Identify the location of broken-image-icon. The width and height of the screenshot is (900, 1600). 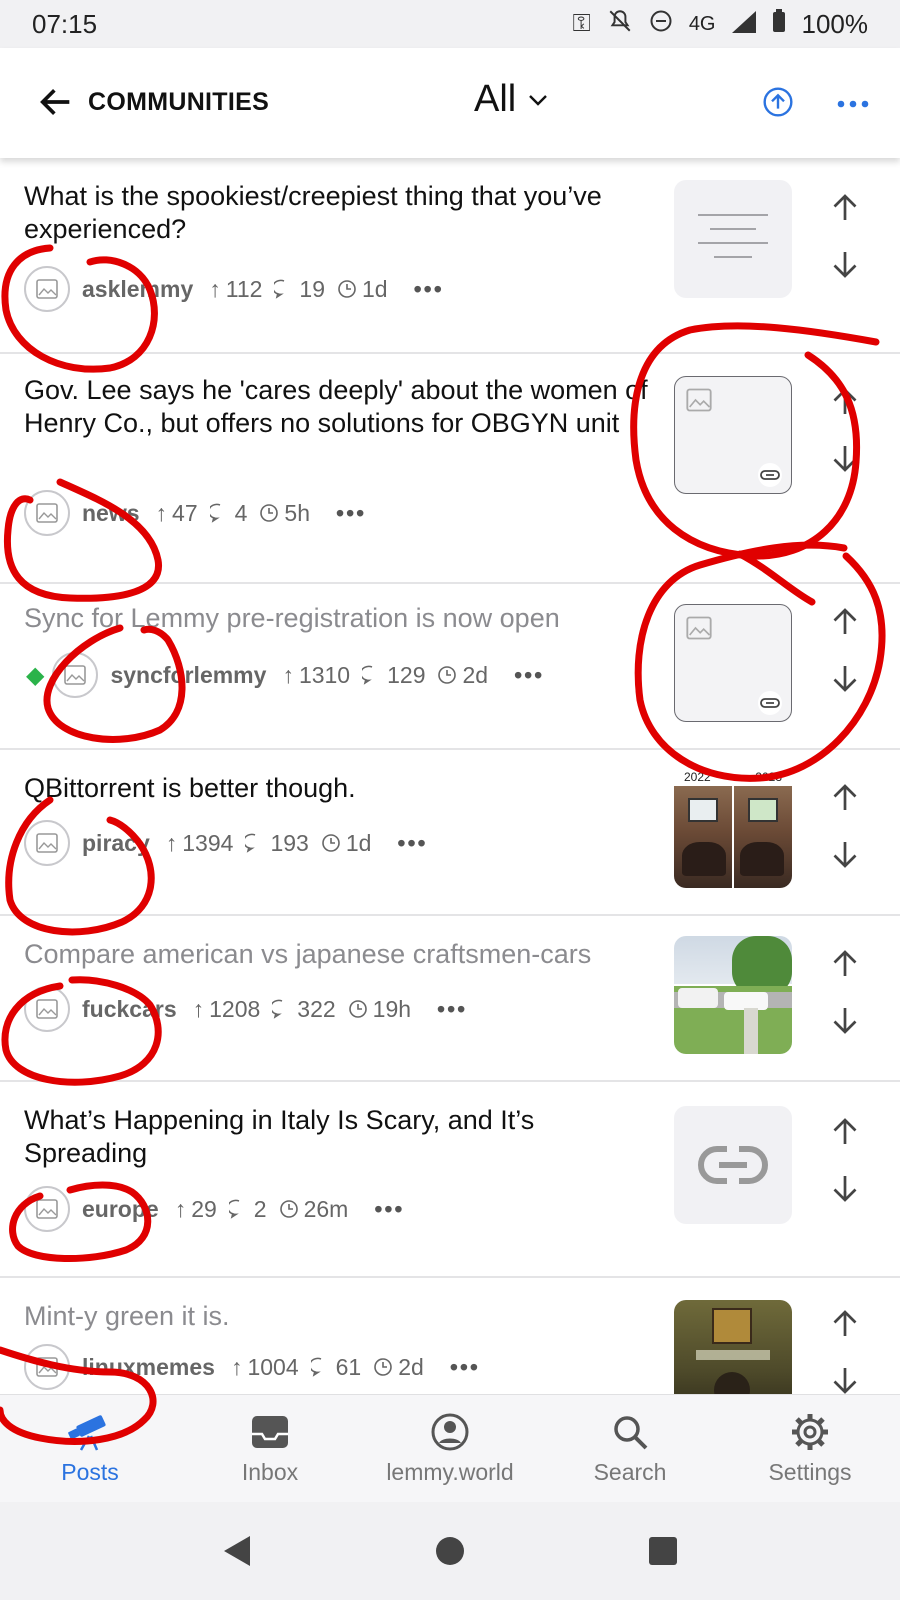
(699, 628).